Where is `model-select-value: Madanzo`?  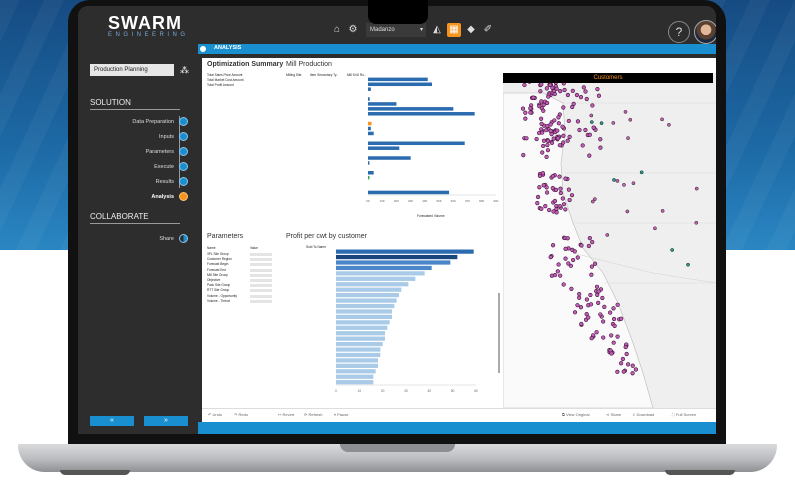
model-select-value: Madanzo is located at coordinates (382, 30).